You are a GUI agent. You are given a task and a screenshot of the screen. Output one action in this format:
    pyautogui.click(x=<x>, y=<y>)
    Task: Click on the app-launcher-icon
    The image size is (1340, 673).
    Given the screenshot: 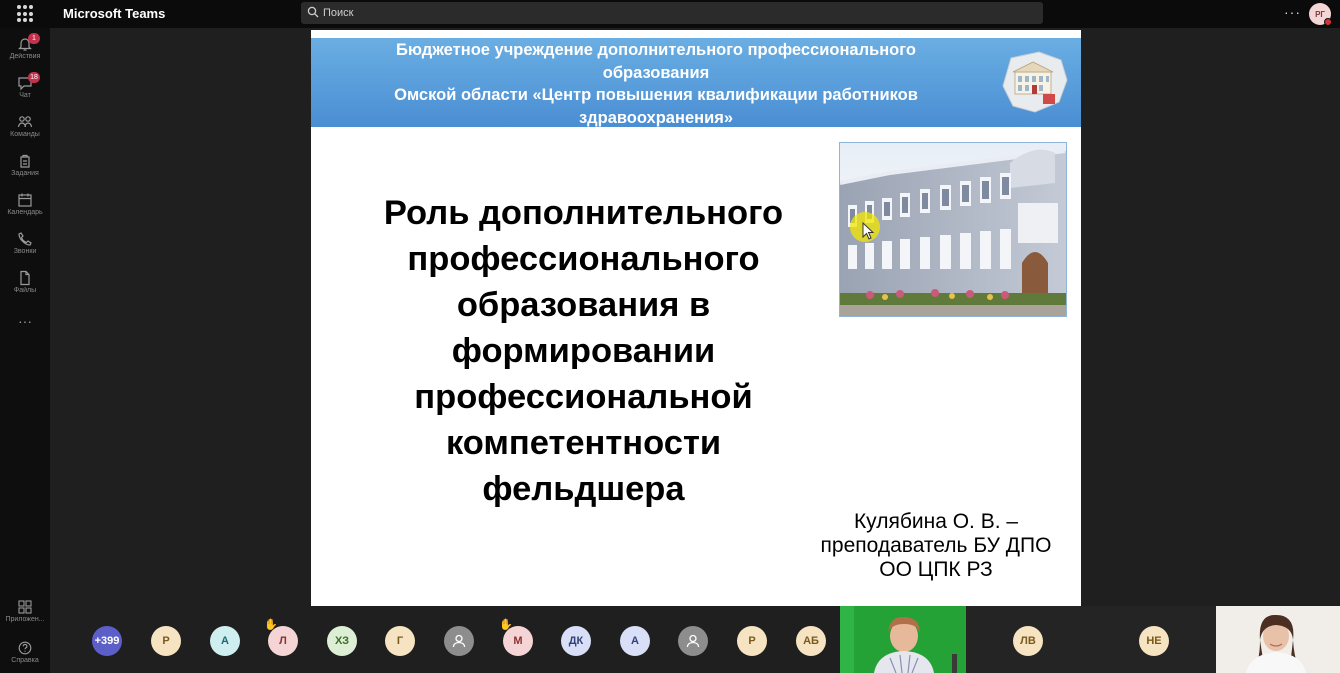 What is the action you would take?
    pyautogui.click(x=26, y=14)
    